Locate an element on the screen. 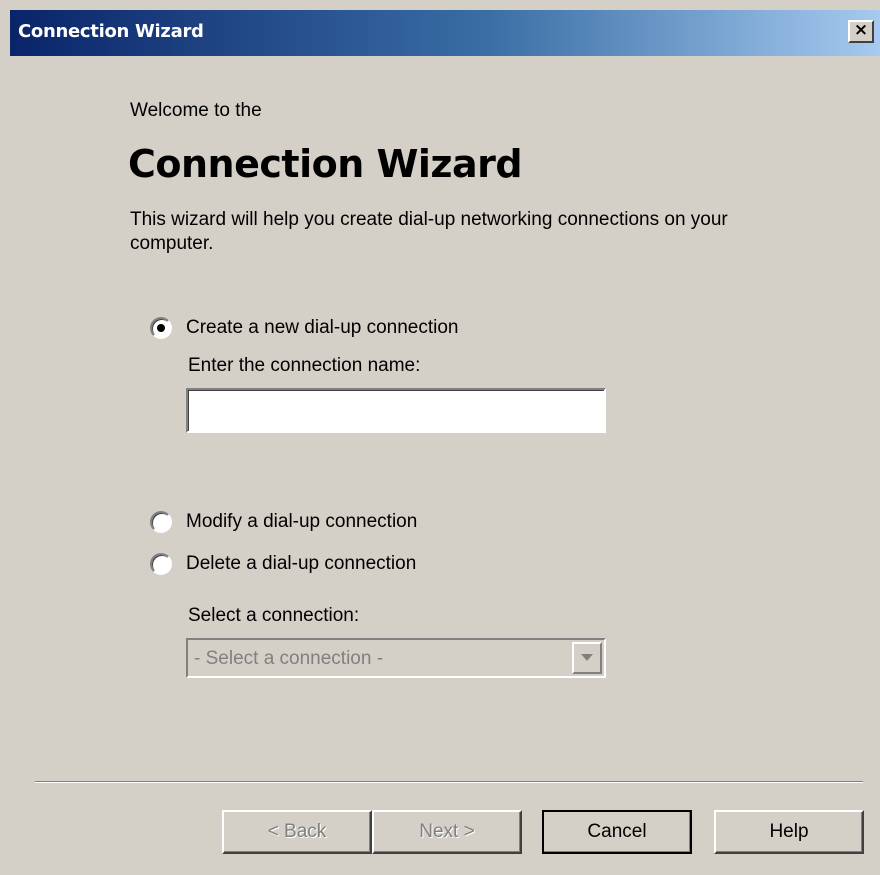  modify-connection-option: Modify a dial-up connection is located at coordinates (283, 522).